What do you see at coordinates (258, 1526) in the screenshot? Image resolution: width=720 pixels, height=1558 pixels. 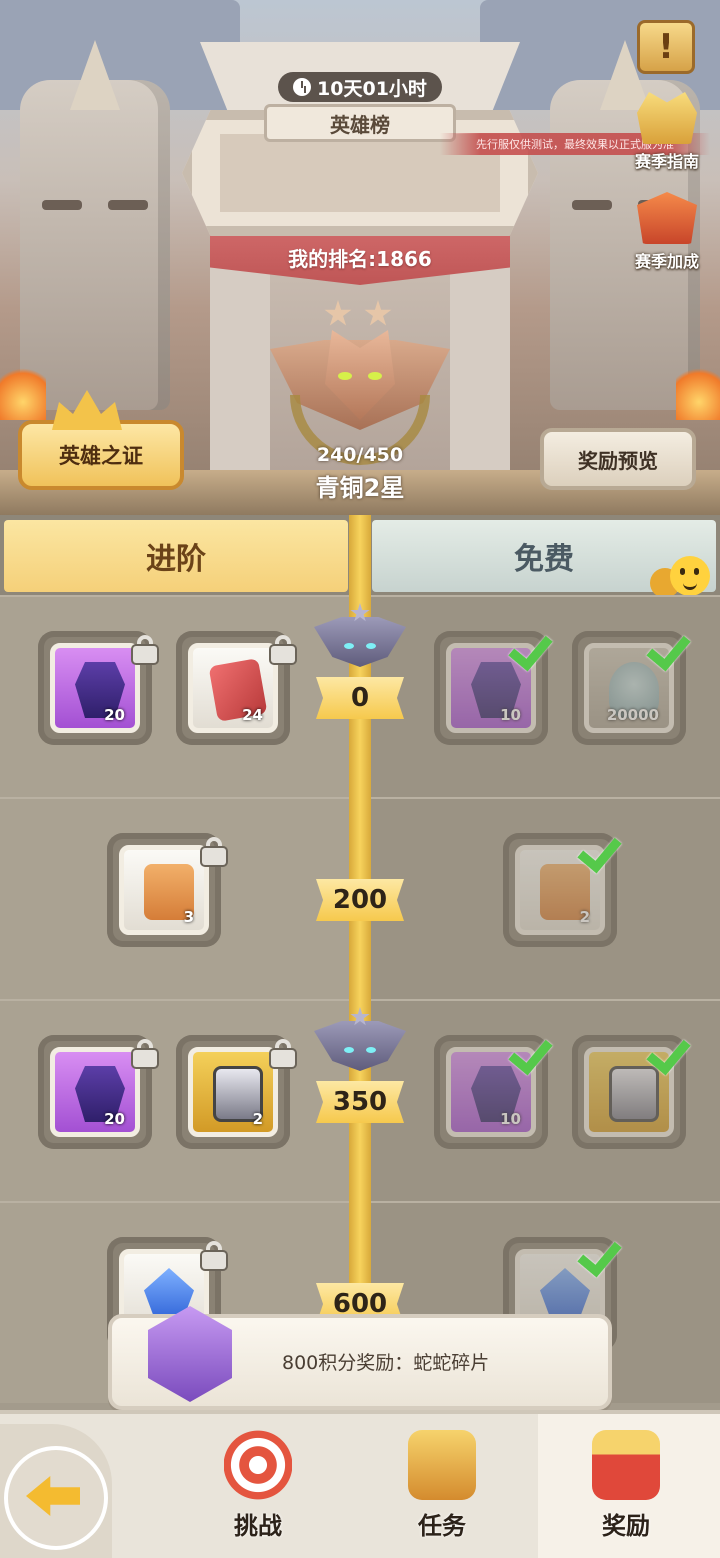 I see `nav-challenge-label: 挑战` at bounding box center [258, 1526].